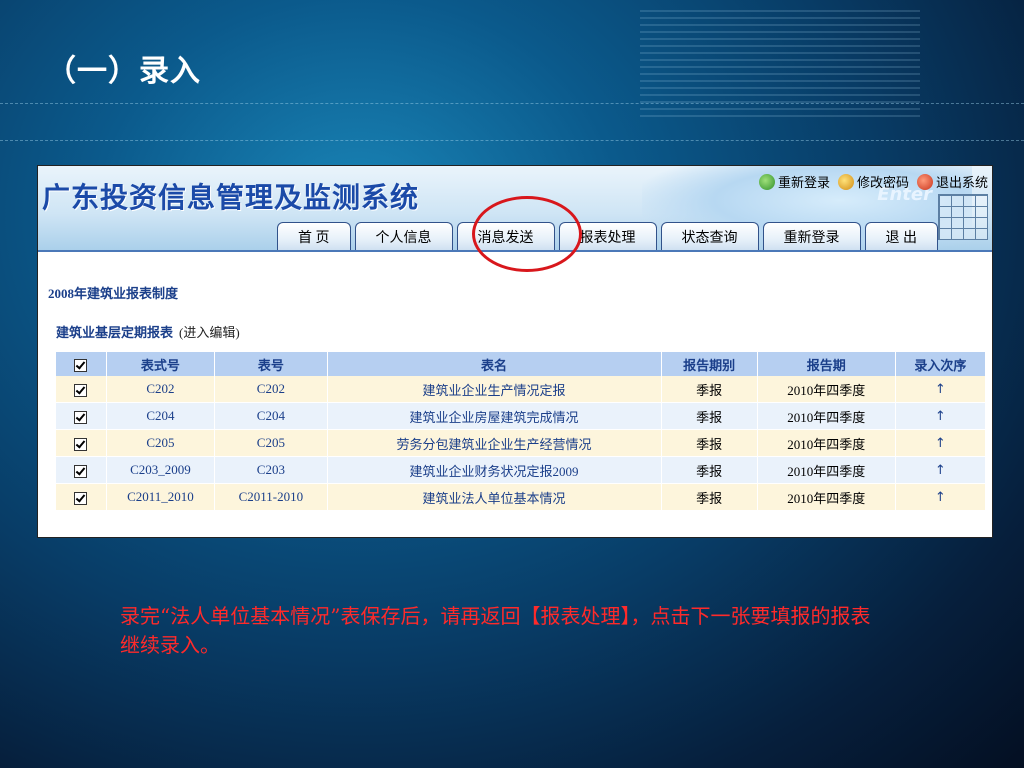 The width and height of the screenshot is (1024, 768). What do you see at coordinates (941, 364) in the screenshot?
I see `header-entry-order: 录入次序` at bounding box center [941, 364].